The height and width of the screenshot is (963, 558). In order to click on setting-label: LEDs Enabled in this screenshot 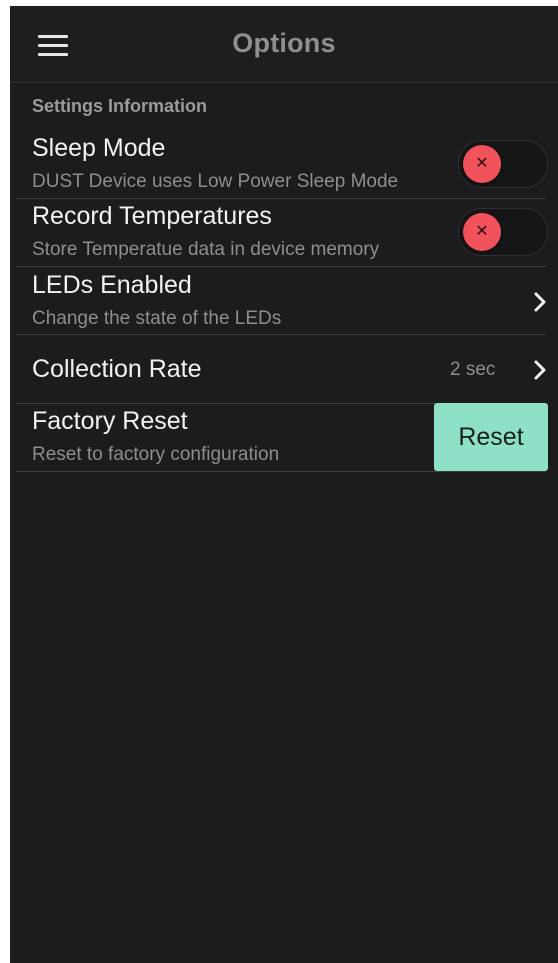, I will do `click(112, 285)`.